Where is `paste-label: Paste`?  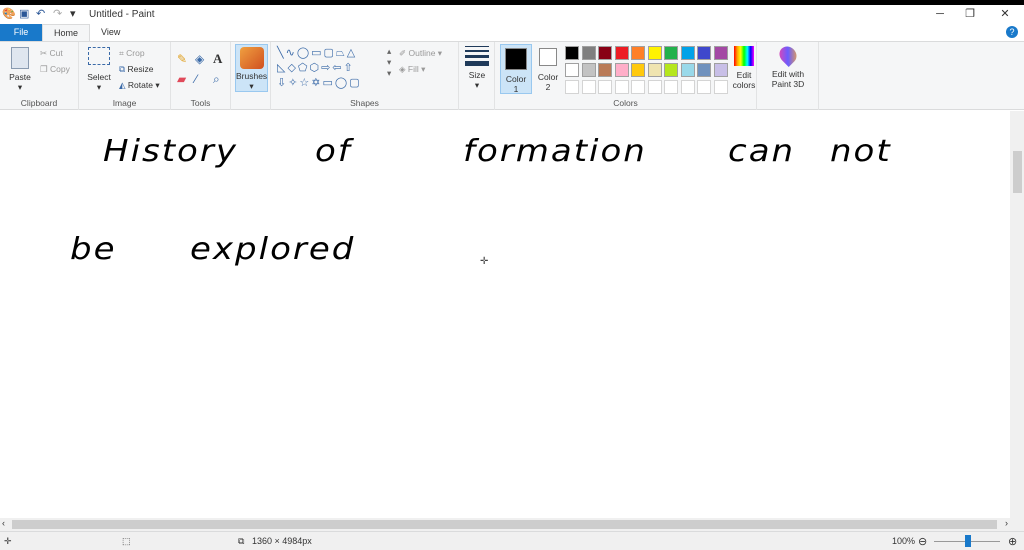
paste-label: Paste is located at coordinates (20, 77).